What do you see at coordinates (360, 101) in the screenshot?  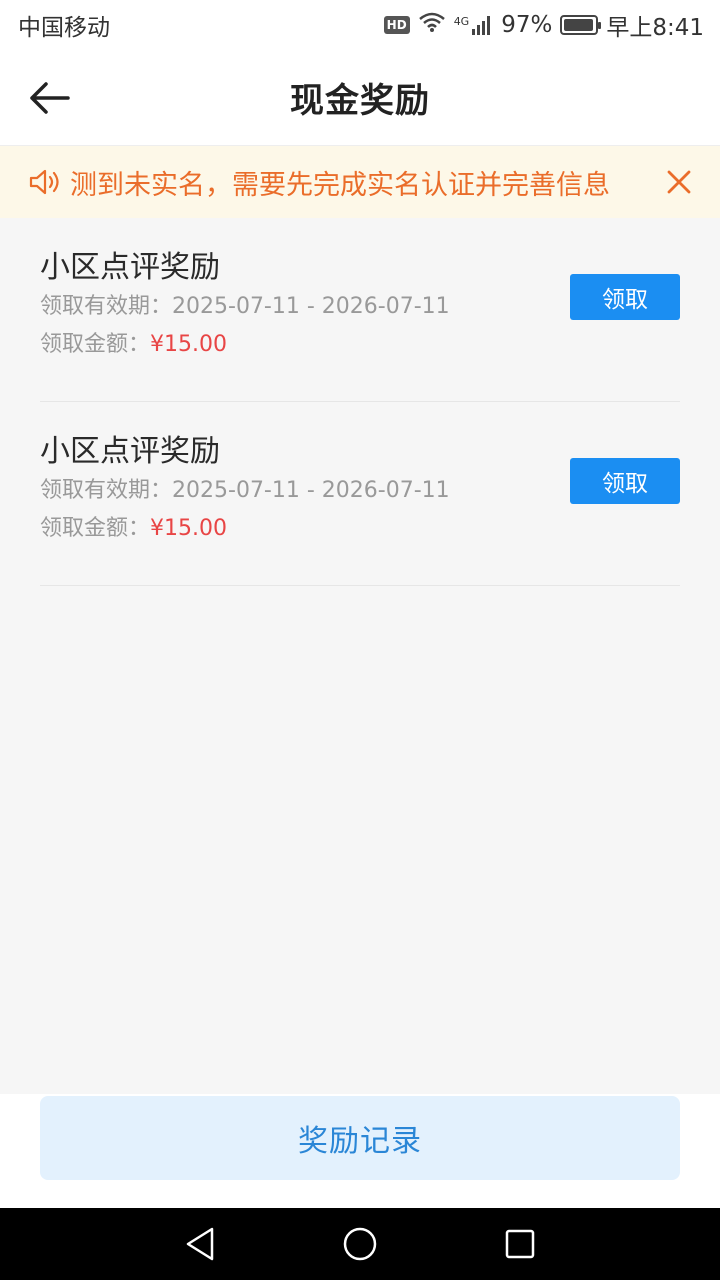 I see `page-title: 现金奖励` at bounding box center [360, 101].